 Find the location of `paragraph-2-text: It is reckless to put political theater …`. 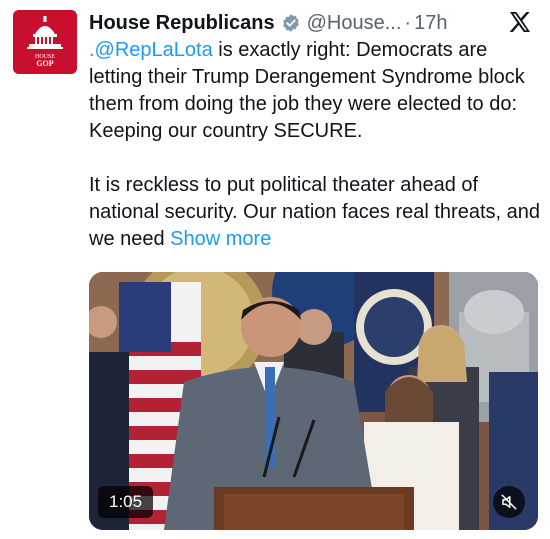

paragraph-2-text: It is reckless to put political theater … is located at coordinates (314, 212).